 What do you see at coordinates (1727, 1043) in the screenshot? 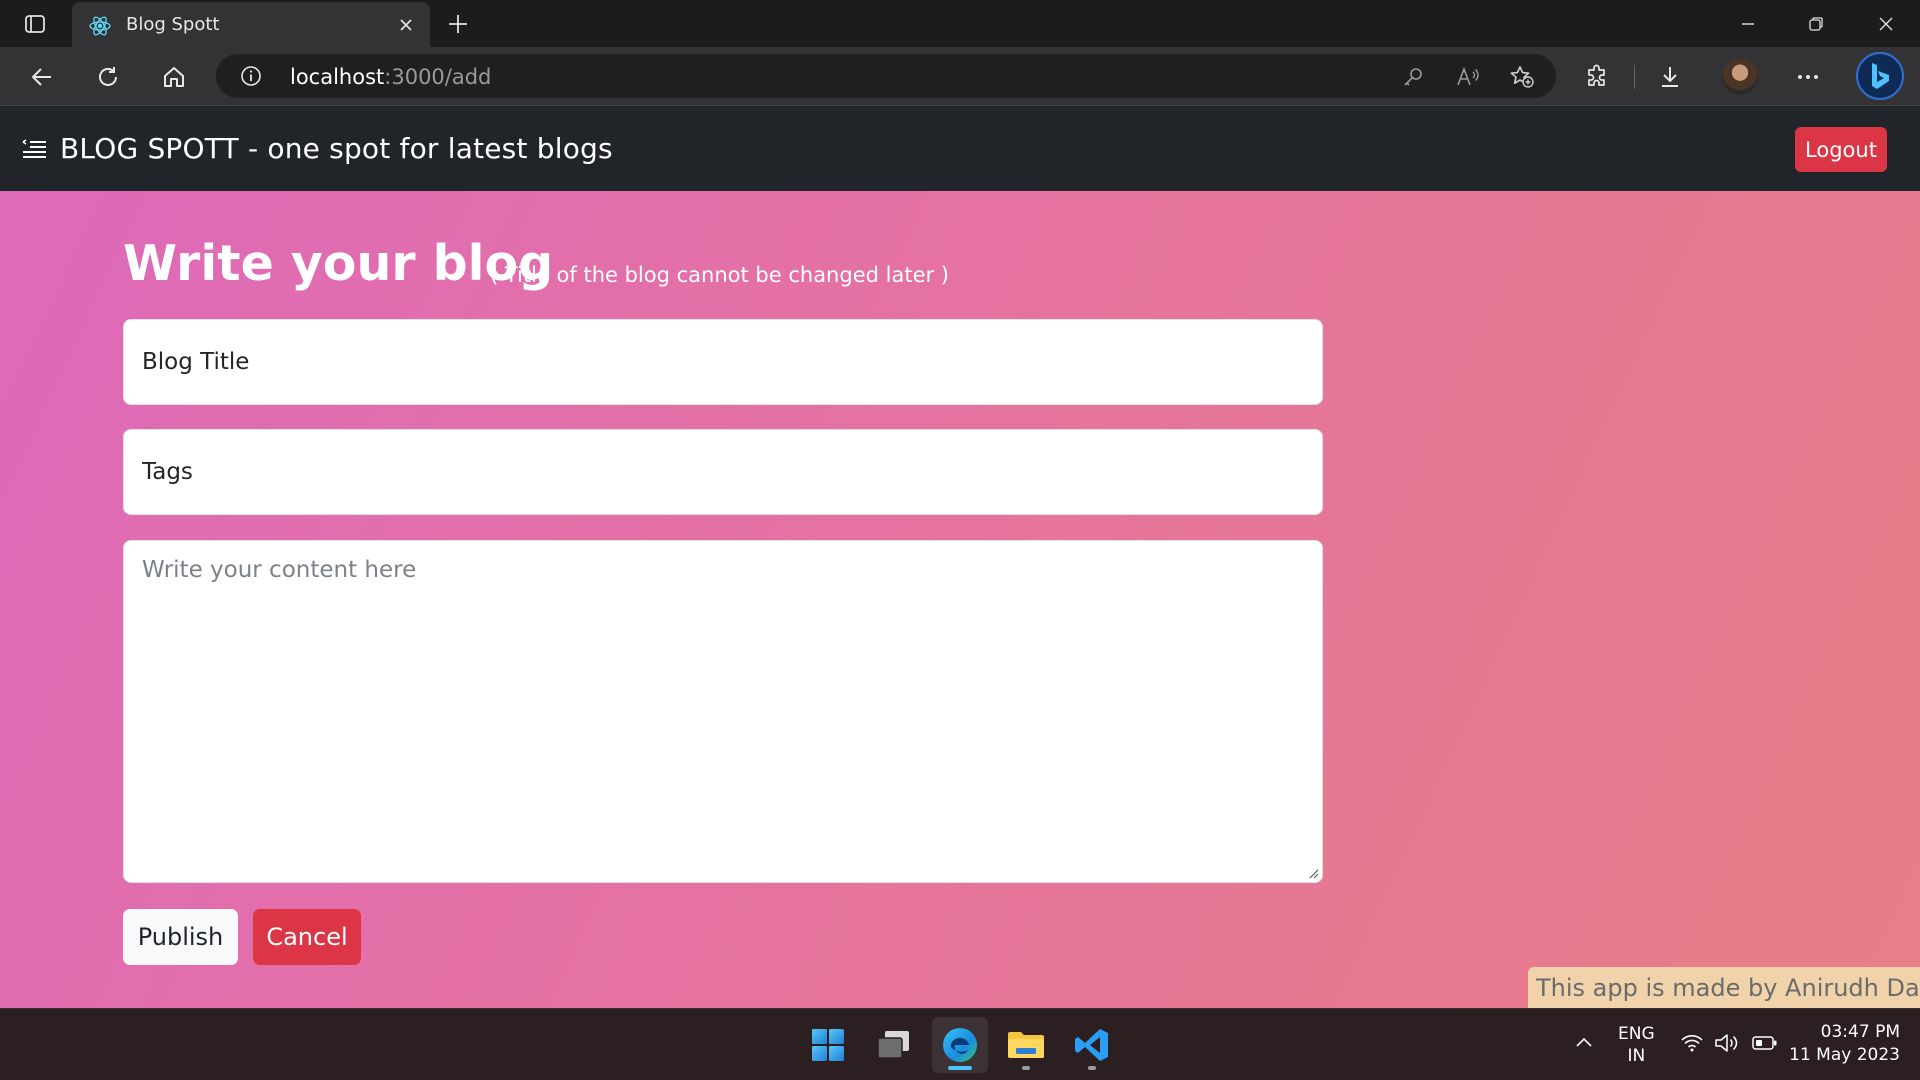
I see `volume-icon` at bounding box center [1727, 1043].